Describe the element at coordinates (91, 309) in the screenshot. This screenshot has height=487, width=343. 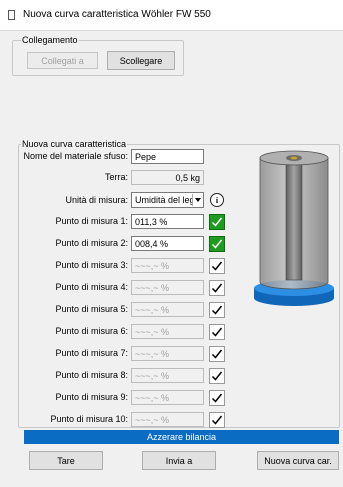
I see `measurement-point-label: Punto di misura 5:` at that location.